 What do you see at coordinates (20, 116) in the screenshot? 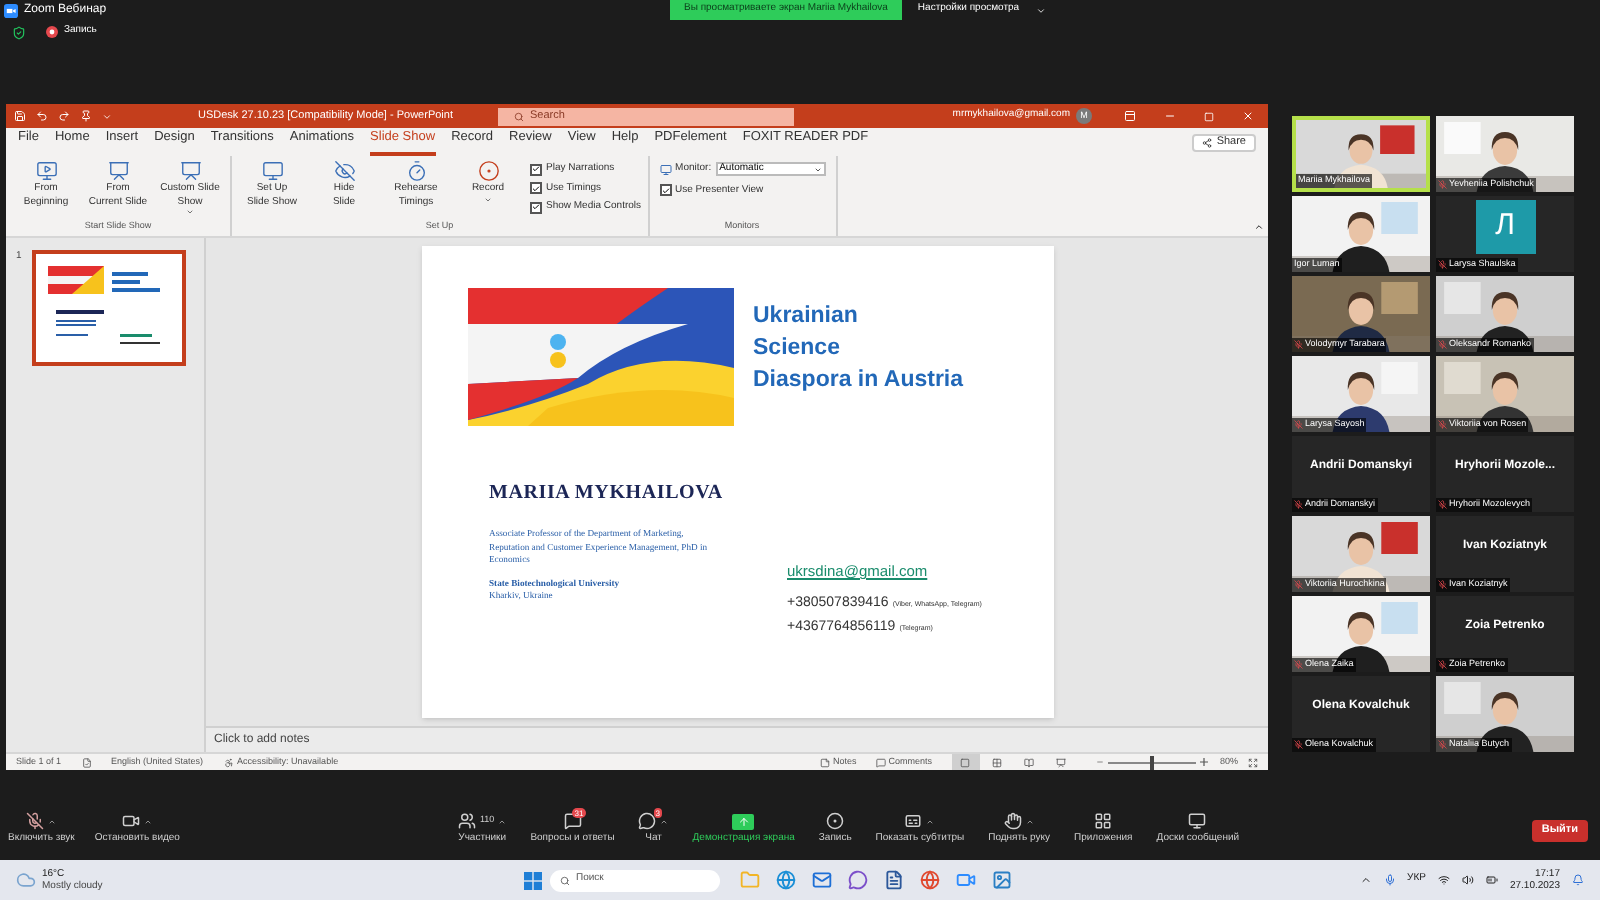
I see `save-icon` at bounding box center [20, 116].